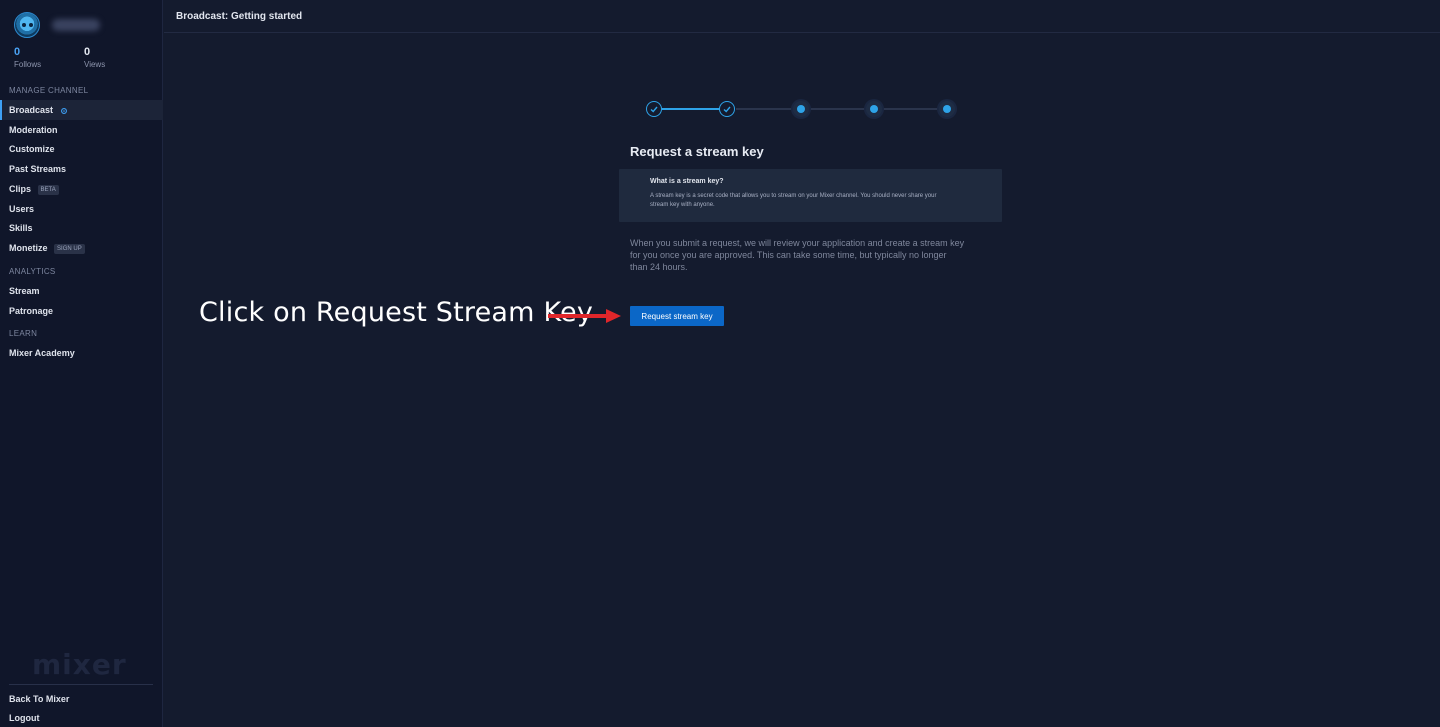  What do you see at coordinates (28, 64) in the screenshot?
I see `followers-label: Follows` at bounding box center [28, 64].